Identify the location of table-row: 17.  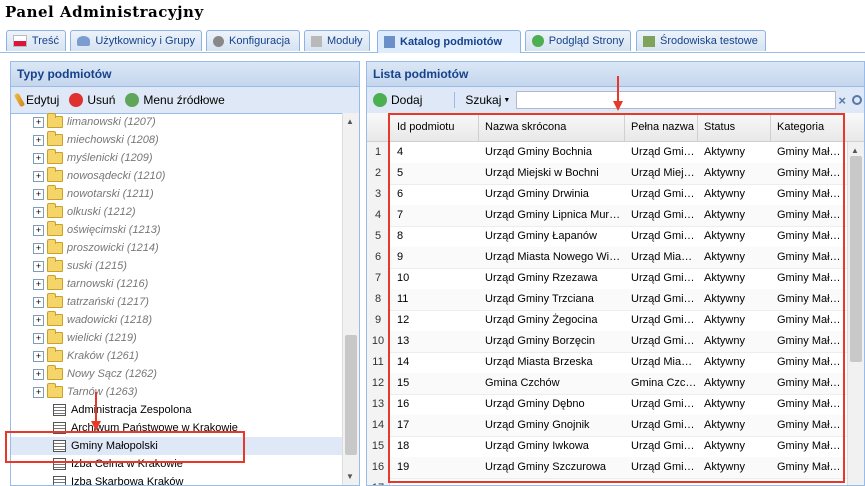
(607, 481).